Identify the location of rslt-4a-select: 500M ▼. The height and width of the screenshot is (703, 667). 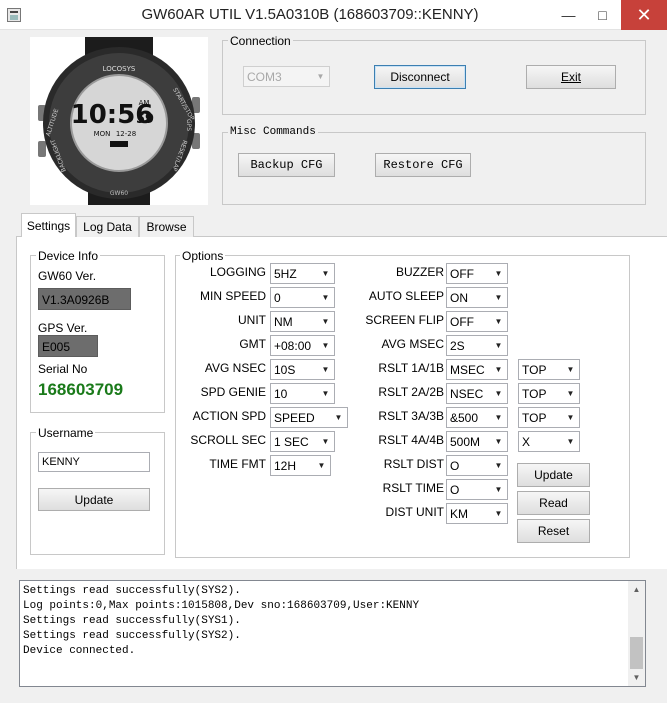
(477, 441).